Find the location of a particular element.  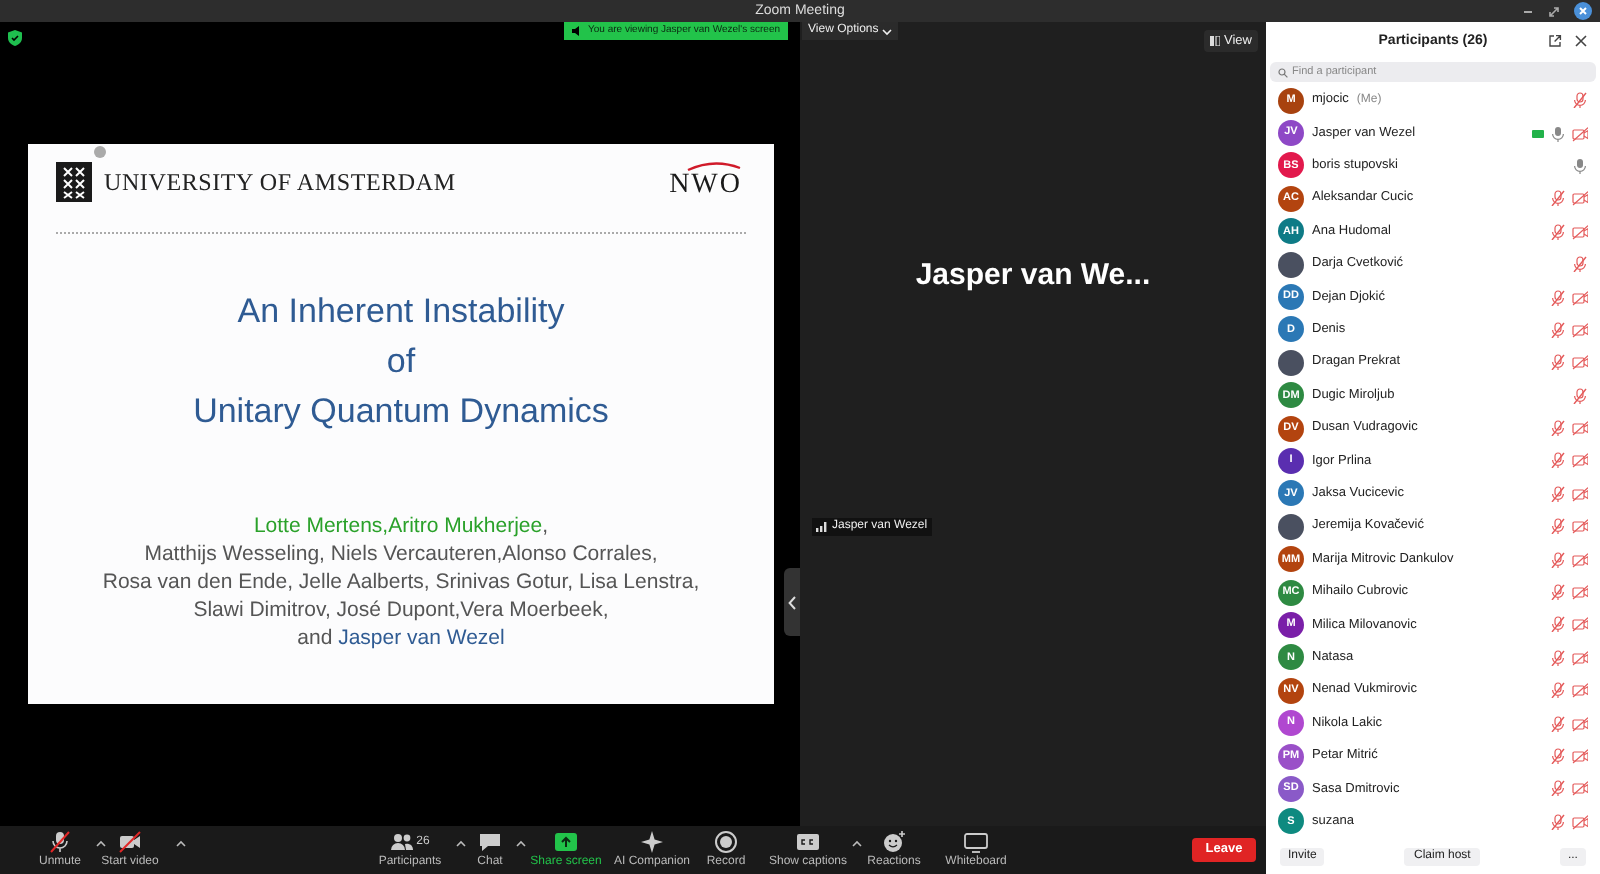

arc-icon is located at coordinates (714, 167).